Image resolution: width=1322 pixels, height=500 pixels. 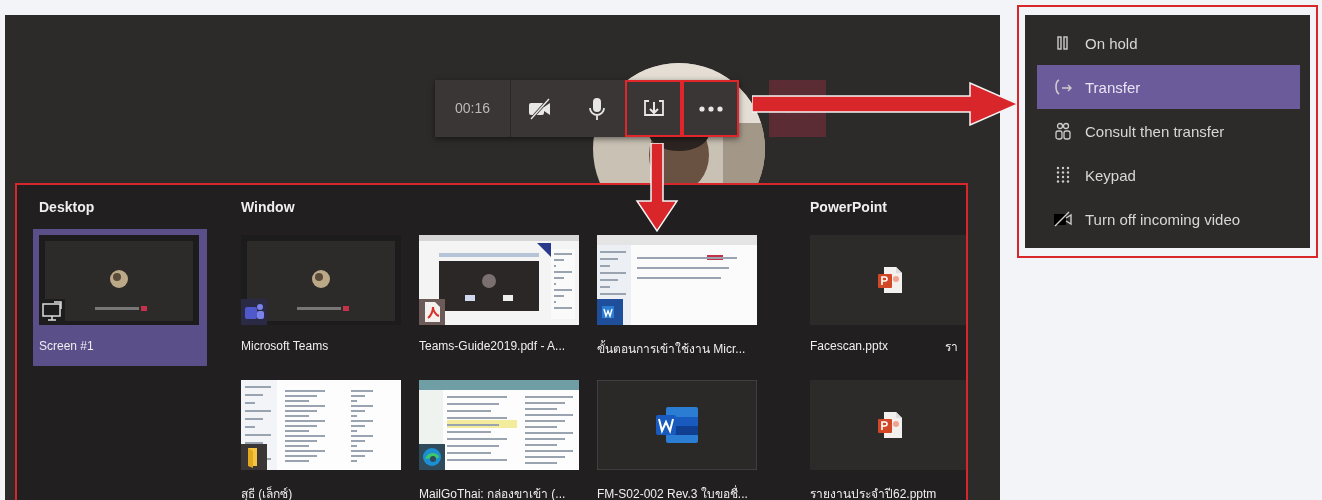 I want to click on call-timer: 00:16, so click(x=473, y=108).